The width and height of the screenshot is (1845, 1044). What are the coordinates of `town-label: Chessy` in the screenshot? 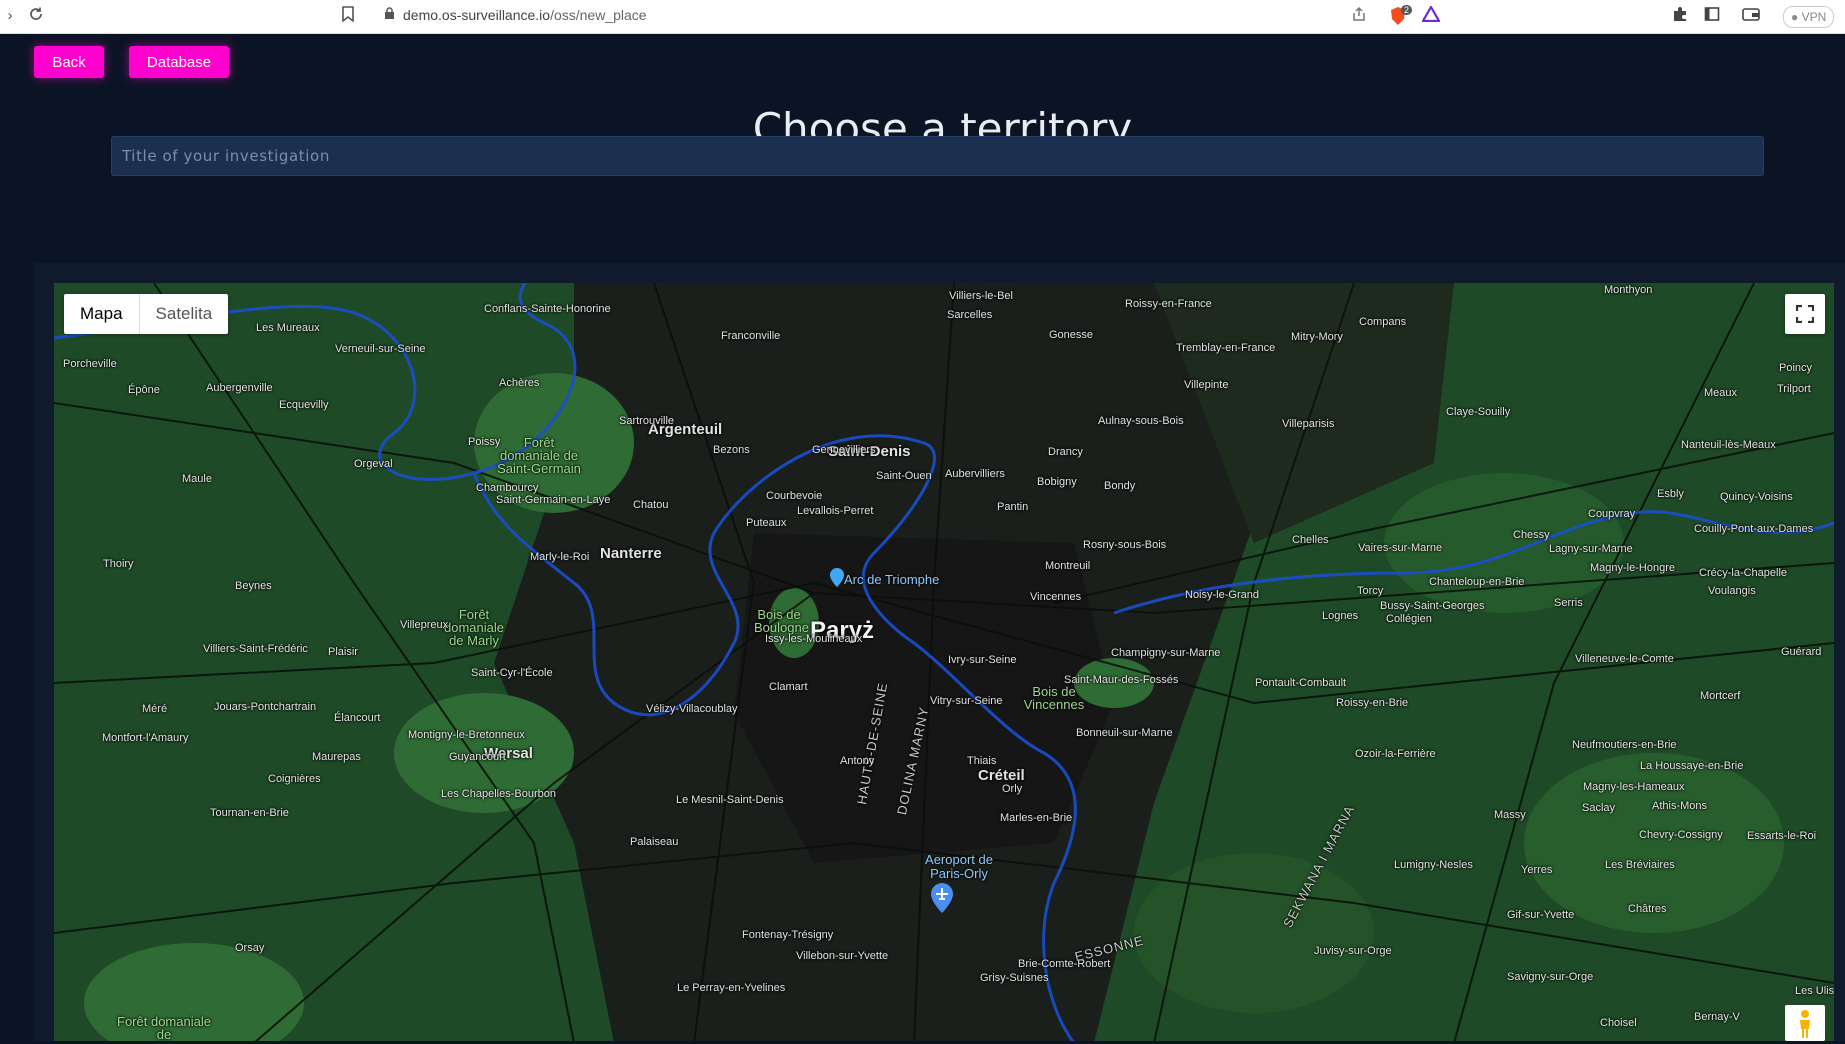 It's located at (1531, 535).